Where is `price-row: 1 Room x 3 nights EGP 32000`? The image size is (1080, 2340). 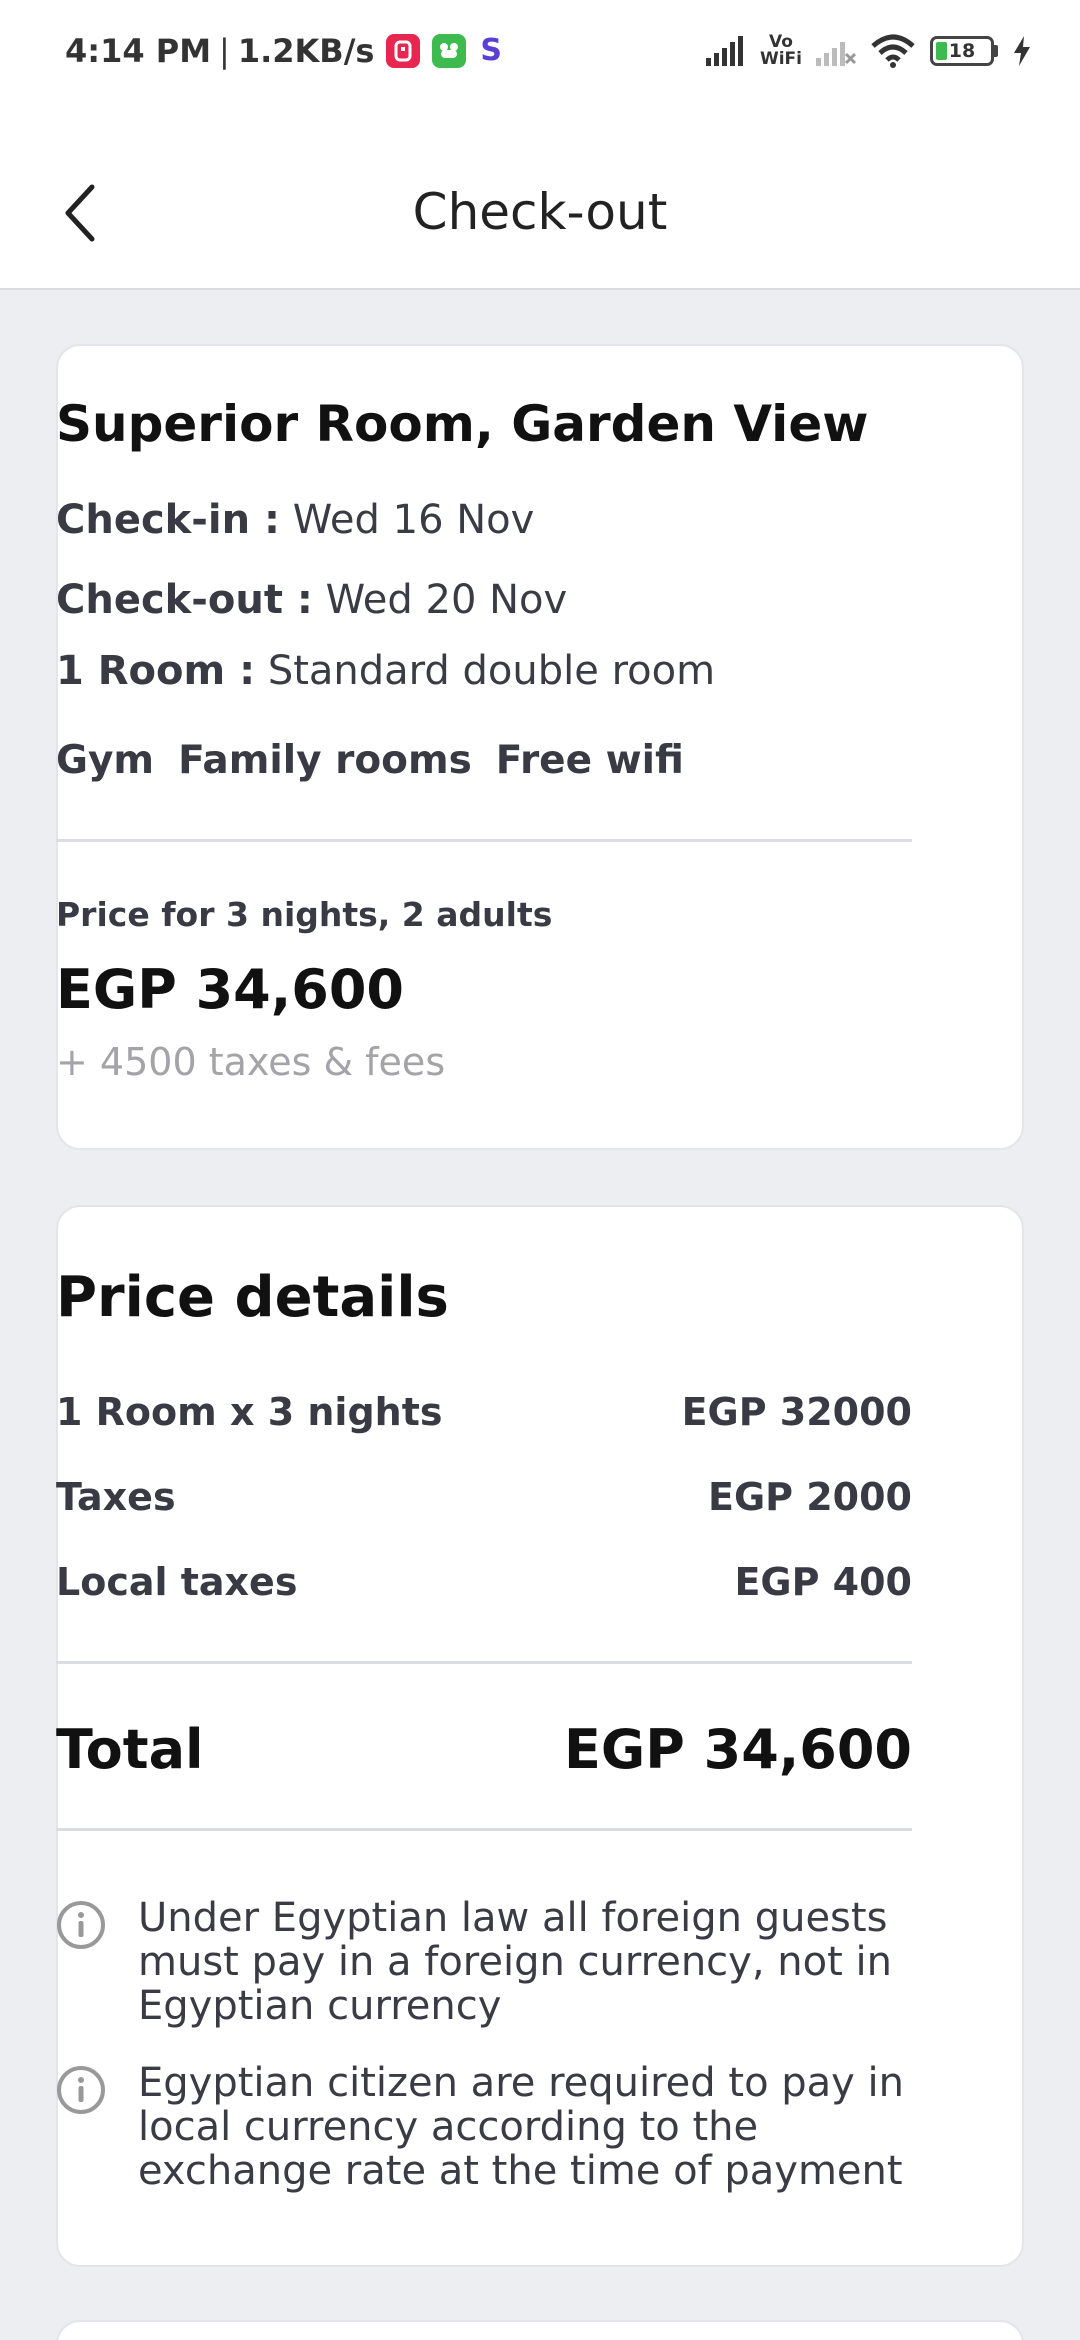 price-row: 1 Room x 3 nights EGP 32000 is located at coordinates (484, 1412).